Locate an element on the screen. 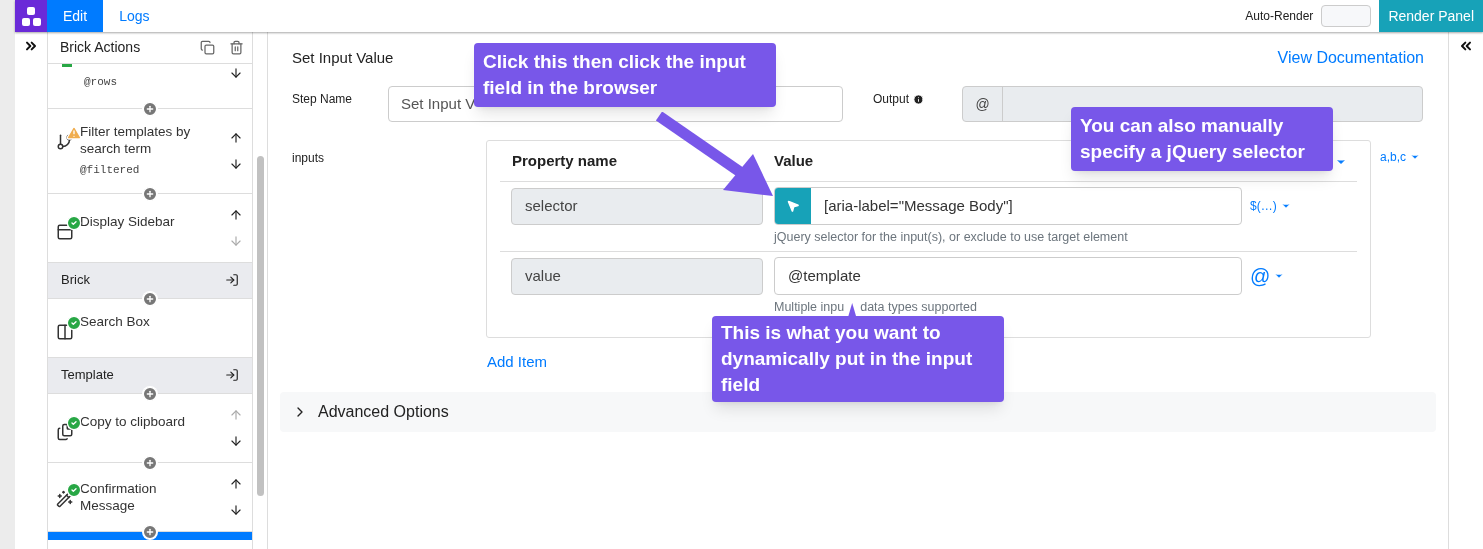  auto-render-label: Auto-Render is located at coordinates (1279, 16).